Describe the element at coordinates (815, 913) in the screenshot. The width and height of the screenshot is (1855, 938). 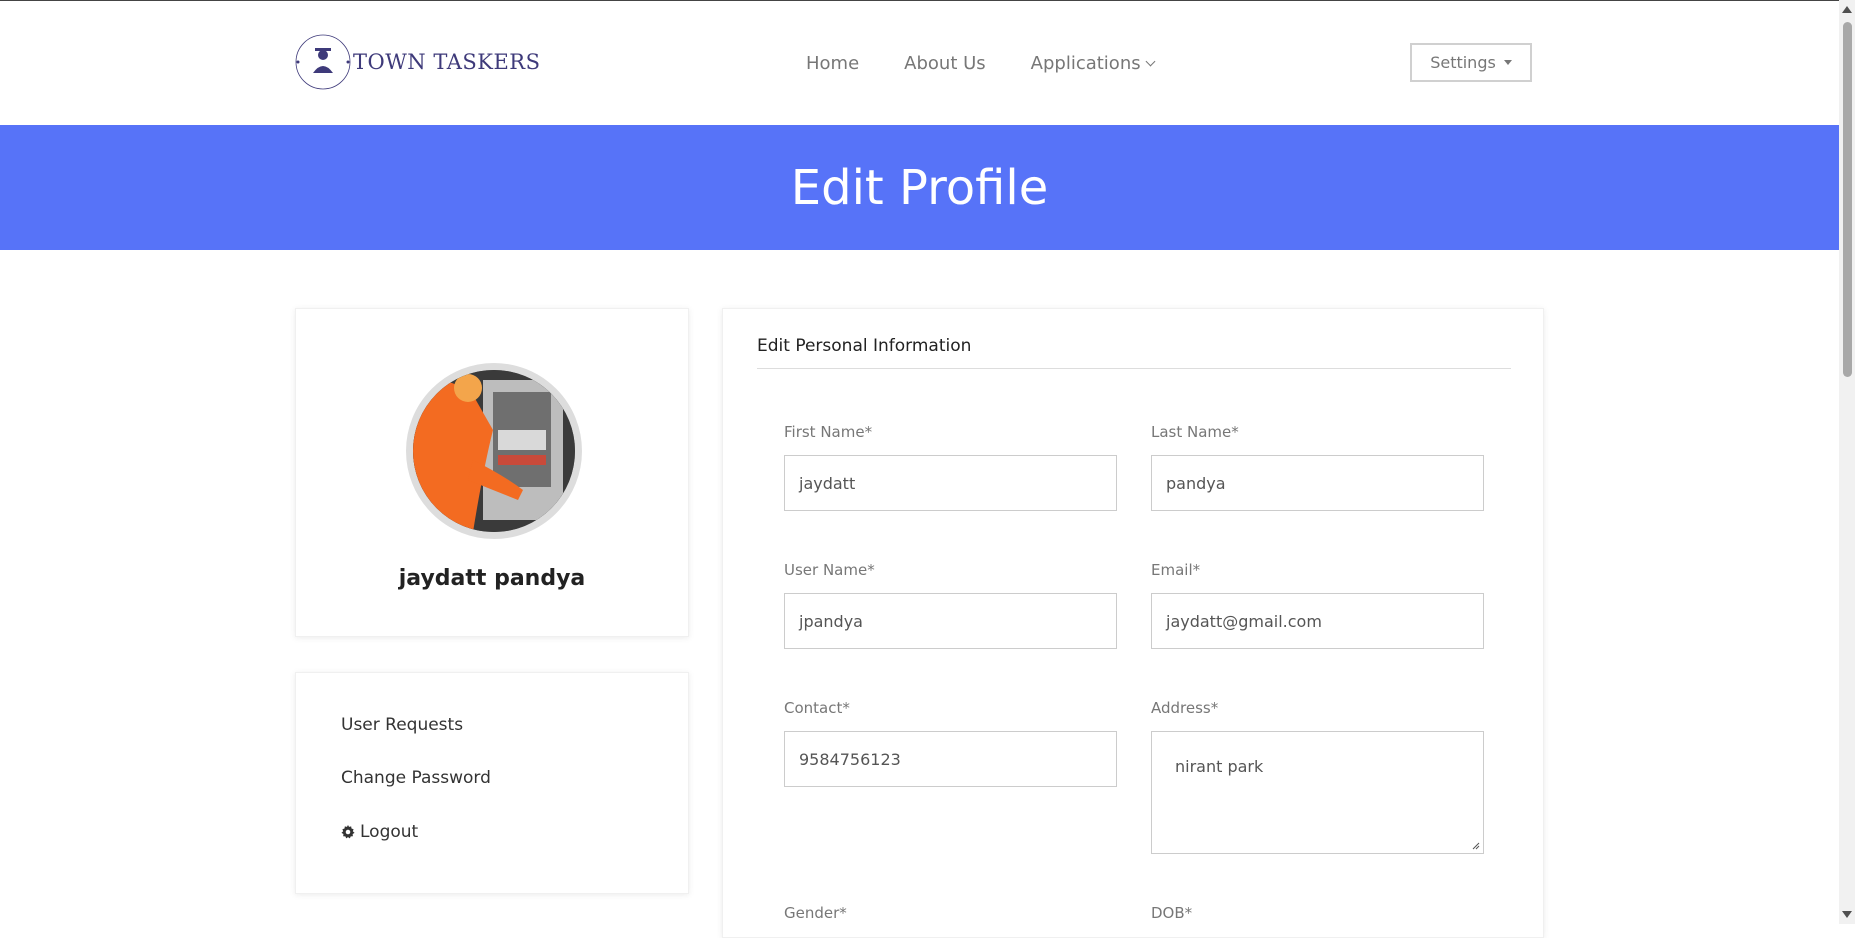
I see `gender-label: Gender*` at that location.